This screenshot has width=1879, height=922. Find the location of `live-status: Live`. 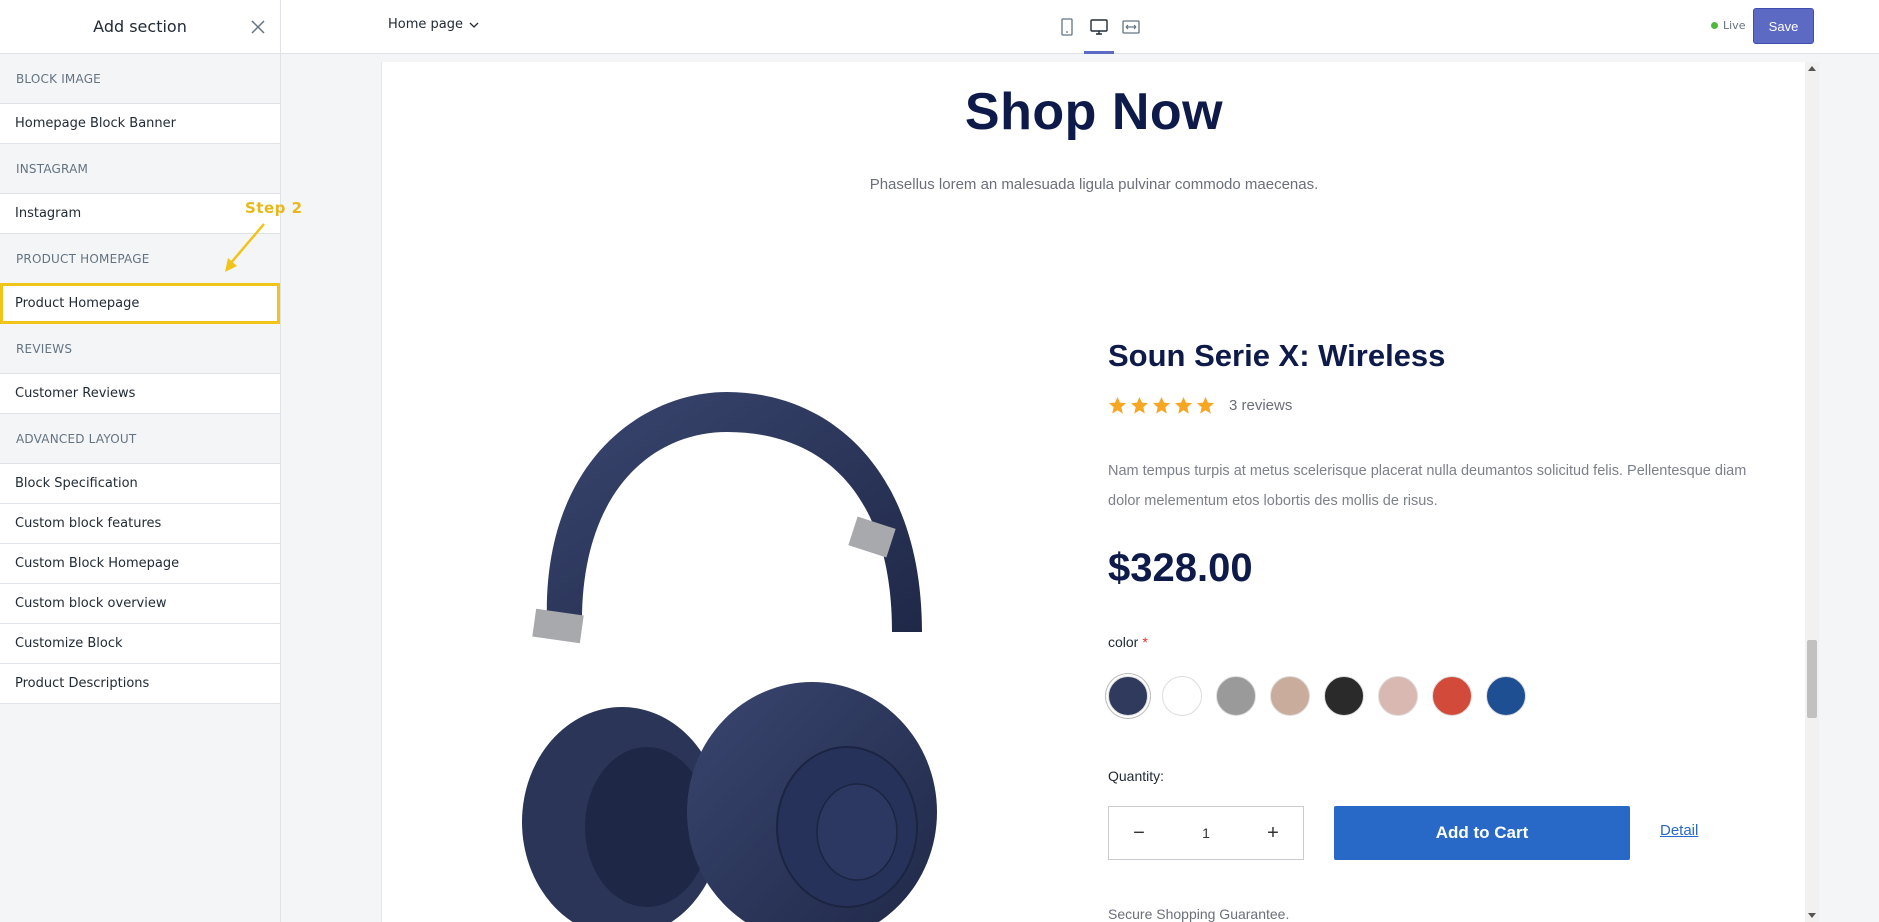

live-status: Live is located at coordinates (1728, 25).